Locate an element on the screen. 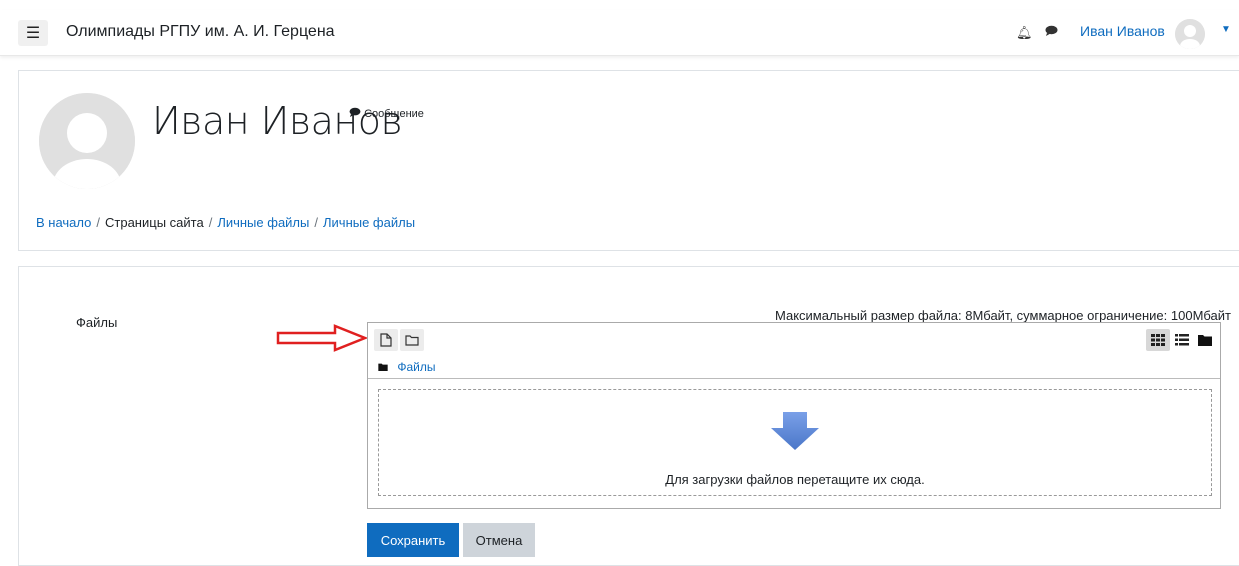 The image size is (1239, 566). breadcrumb-private-files-current: Личные файлы is located at coordinates (369, 222).